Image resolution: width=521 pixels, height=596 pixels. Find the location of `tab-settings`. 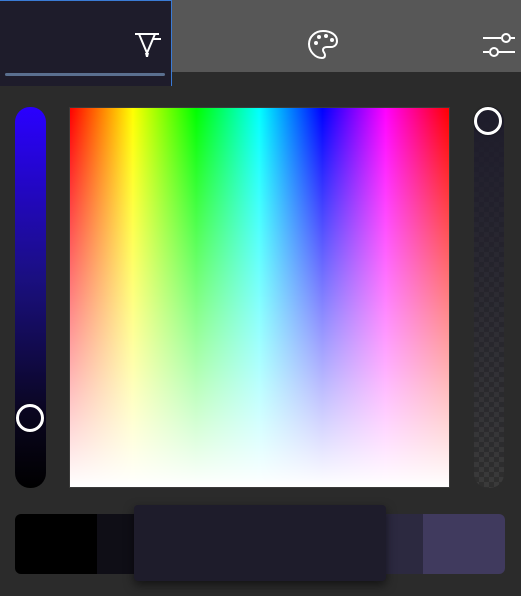

tab-settings is located at coordinates (434, 36).